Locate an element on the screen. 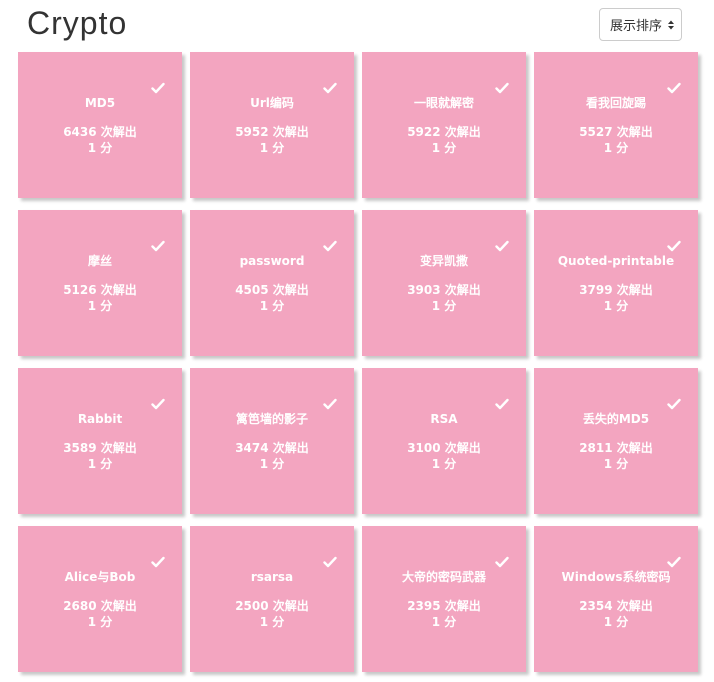 This screenshot has width=714, height=682. challenge-card: rsarsa 2500 次解出 1 分 is located at coordinates (272, 599).